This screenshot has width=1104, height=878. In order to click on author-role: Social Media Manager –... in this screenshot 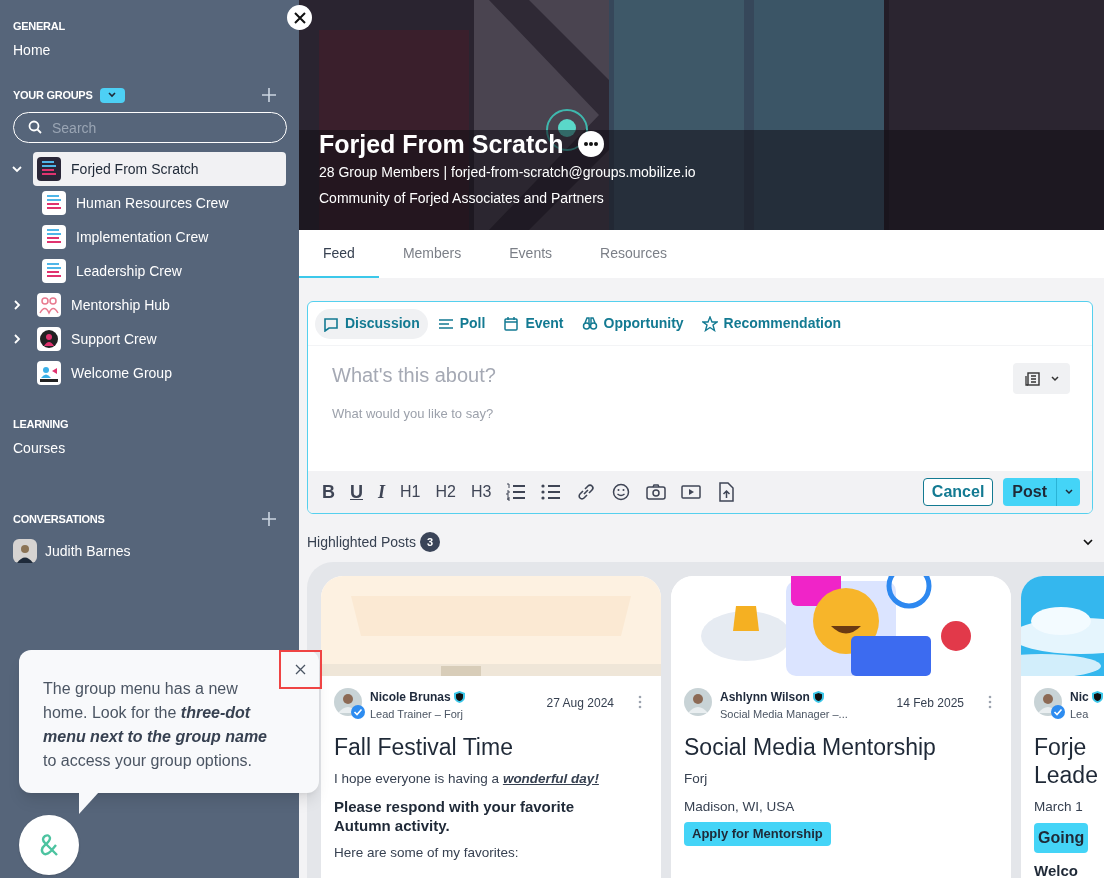, I will do `click(784, 714)`.